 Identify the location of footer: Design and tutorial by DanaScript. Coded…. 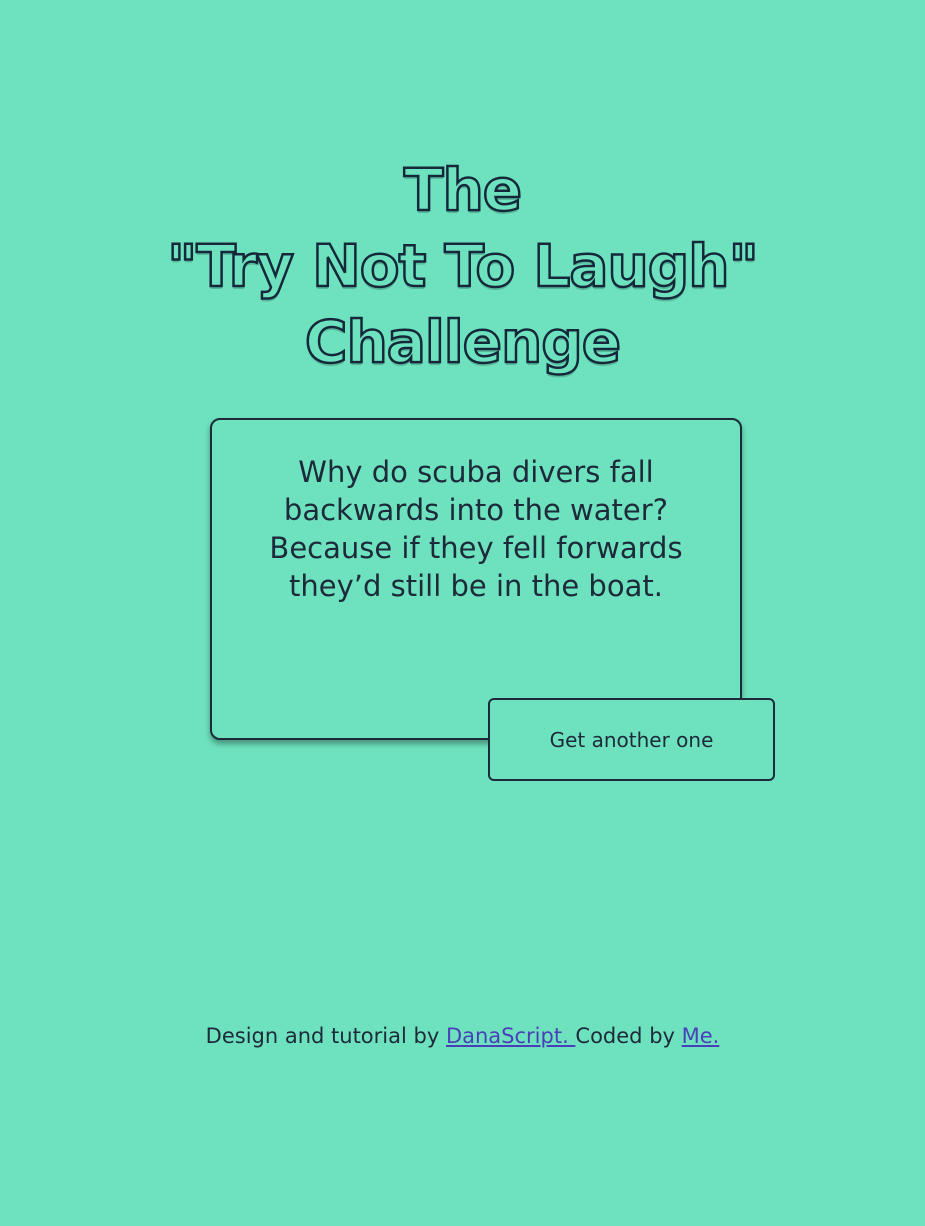
(462, 1036).